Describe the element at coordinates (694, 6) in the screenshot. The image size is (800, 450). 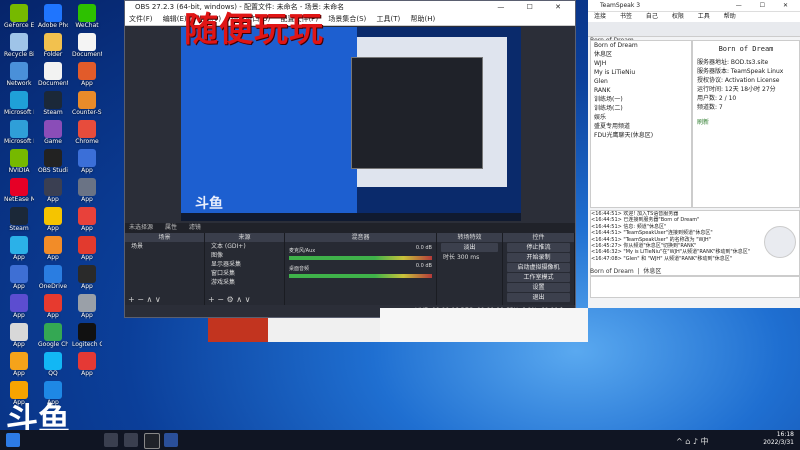
I see `ts-title-bar: TeamSpeak 3 — ☐ ✕` at that location.